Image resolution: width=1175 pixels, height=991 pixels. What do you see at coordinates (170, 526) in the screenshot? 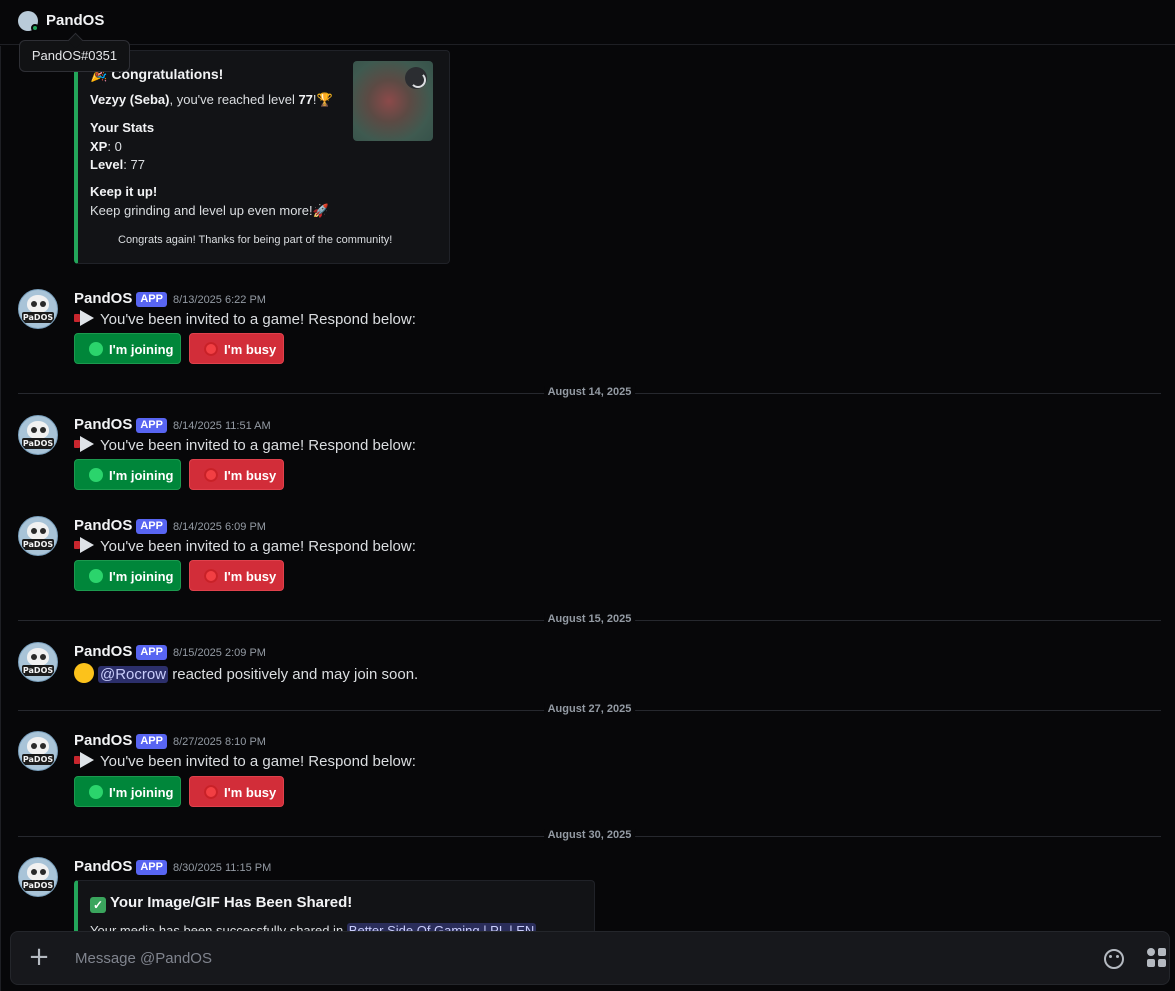
I see `message-header: PandOS APP 8/14/2025 6:09 PM` at bounding box center [170, 526].